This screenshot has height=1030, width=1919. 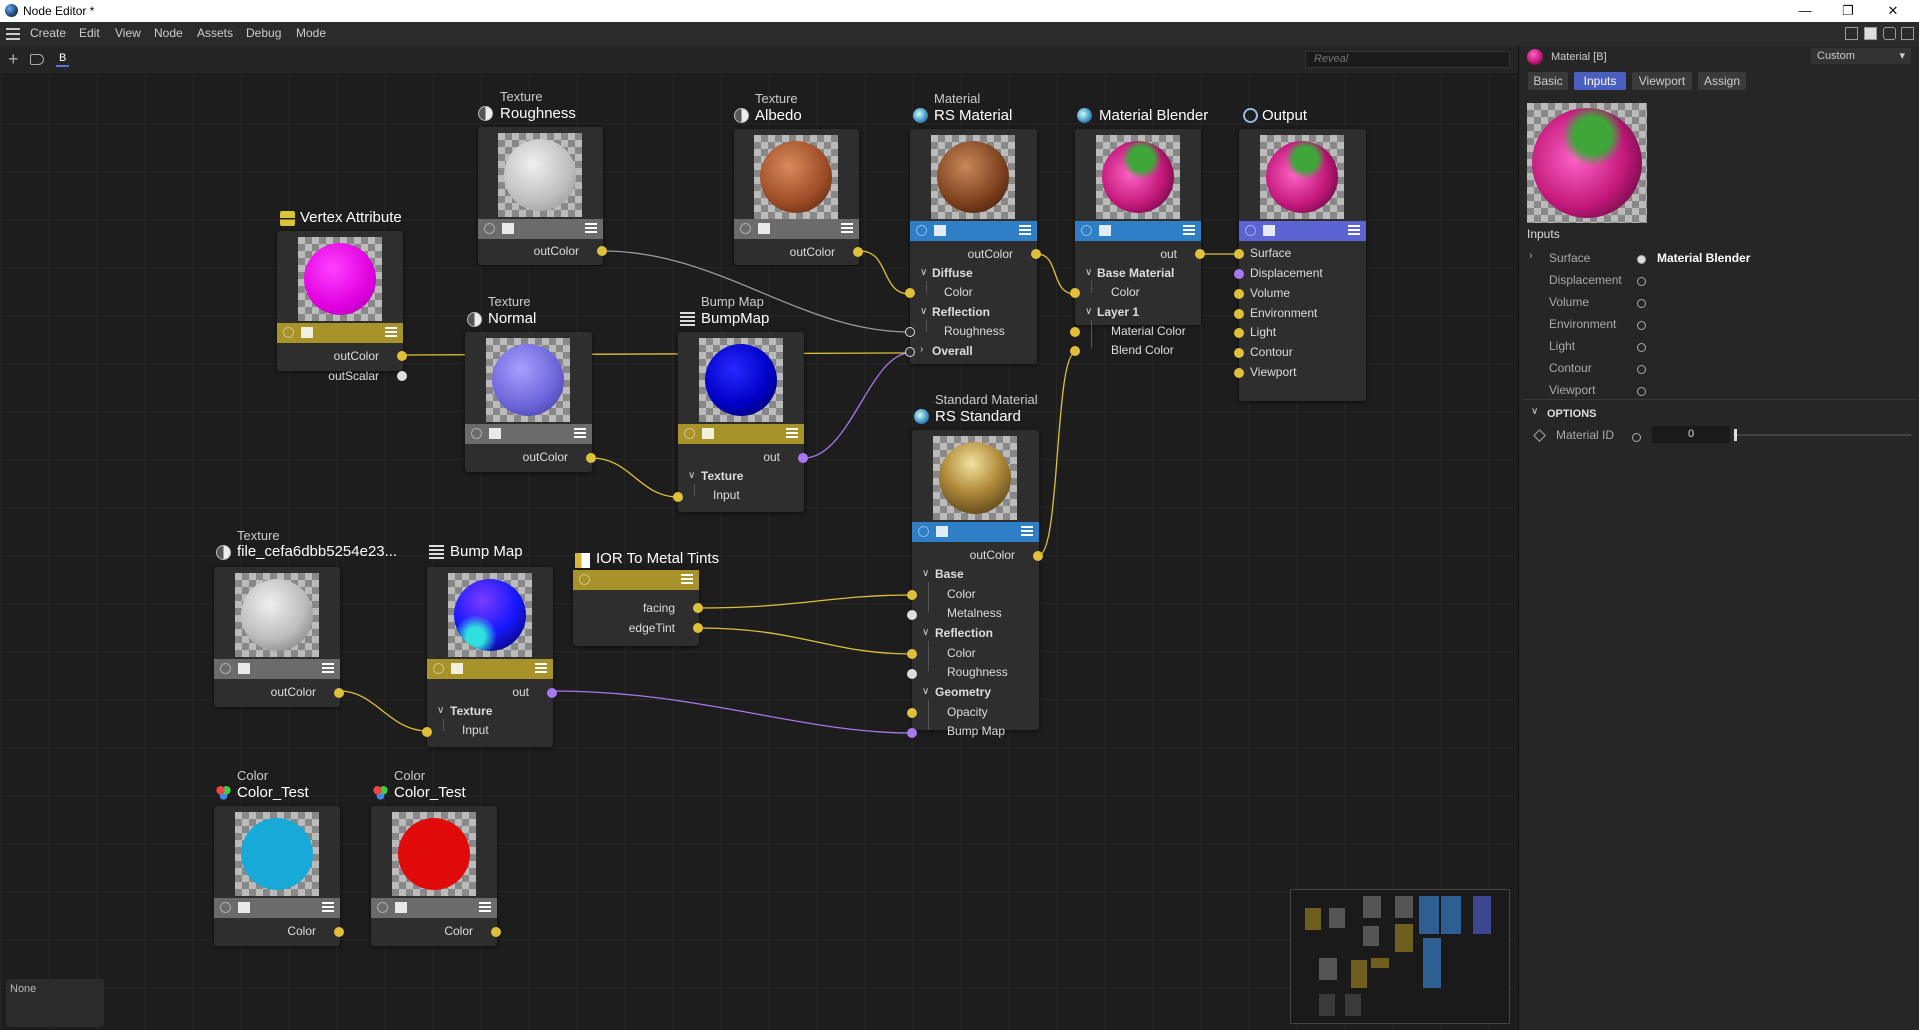 What do you see at coordinates (1691, 434) in the screenshot?
I see `material-id-field: 0` at bounding box center [1691, 434].